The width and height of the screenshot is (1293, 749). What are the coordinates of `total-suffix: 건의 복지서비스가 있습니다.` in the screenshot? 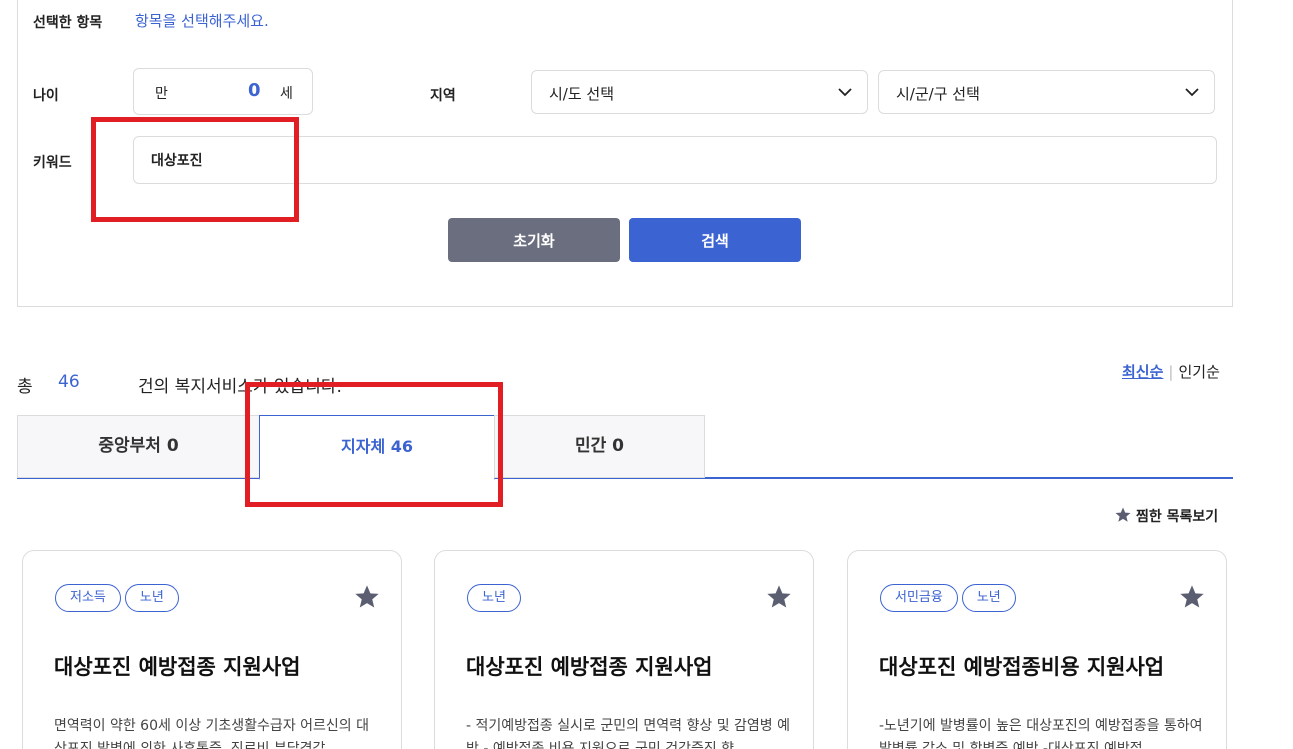 It's located at (240, 387).